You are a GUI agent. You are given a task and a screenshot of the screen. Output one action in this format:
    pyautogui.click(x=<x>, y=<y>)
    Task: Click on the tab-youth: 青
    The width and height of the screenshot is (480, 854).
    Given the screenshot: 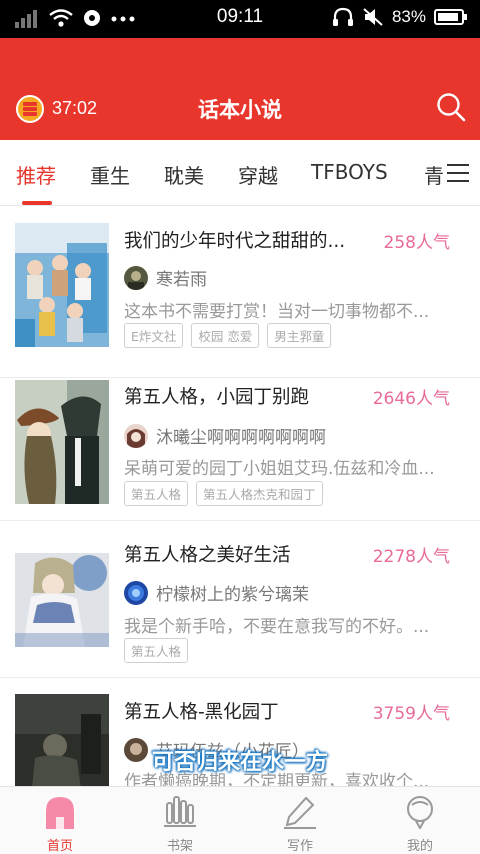 What is the action you would take?
    pyautogui.click(x=434, y=174)
    